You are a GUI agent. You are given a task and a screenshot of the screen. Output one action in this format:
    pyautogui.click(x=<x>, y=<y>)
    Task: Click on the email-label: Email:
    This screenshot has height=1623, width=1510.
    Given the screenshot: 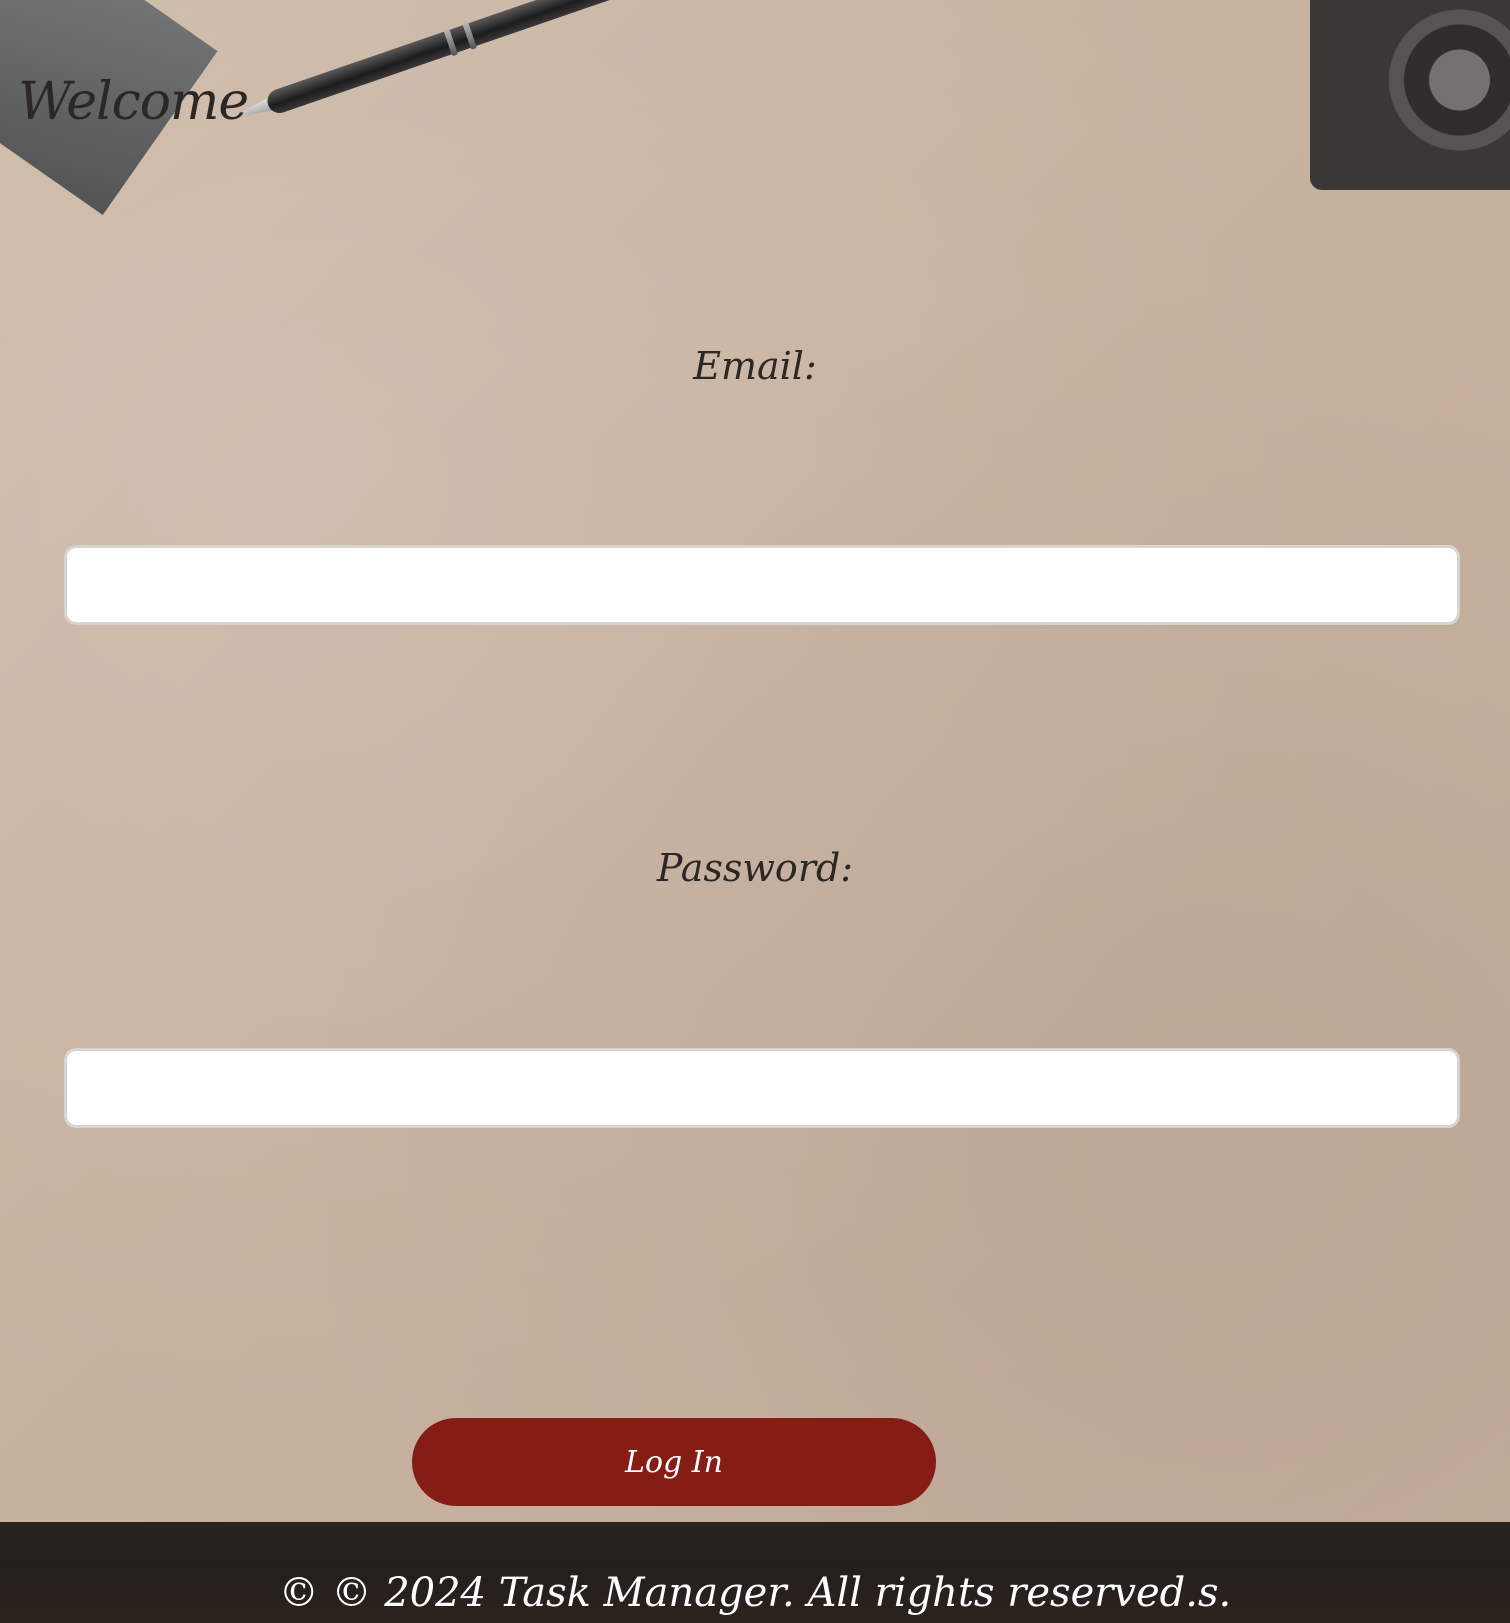 What is the action you would take?
    pyautogui.click(x=755, y=366)
    